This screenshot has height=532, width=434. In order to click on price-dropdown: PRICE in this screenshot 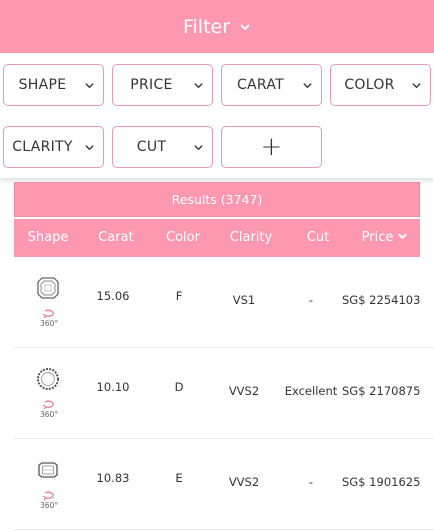, I will do `click(162, 85)`.